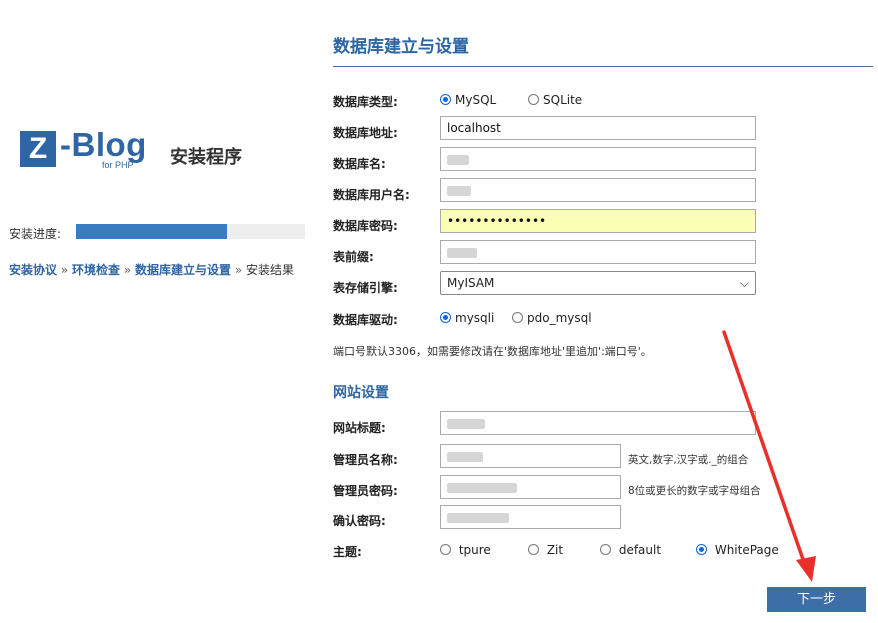 The image size is (878, 623). I want to click on db-password-input: ••••••••••••••, so click(598, 221).